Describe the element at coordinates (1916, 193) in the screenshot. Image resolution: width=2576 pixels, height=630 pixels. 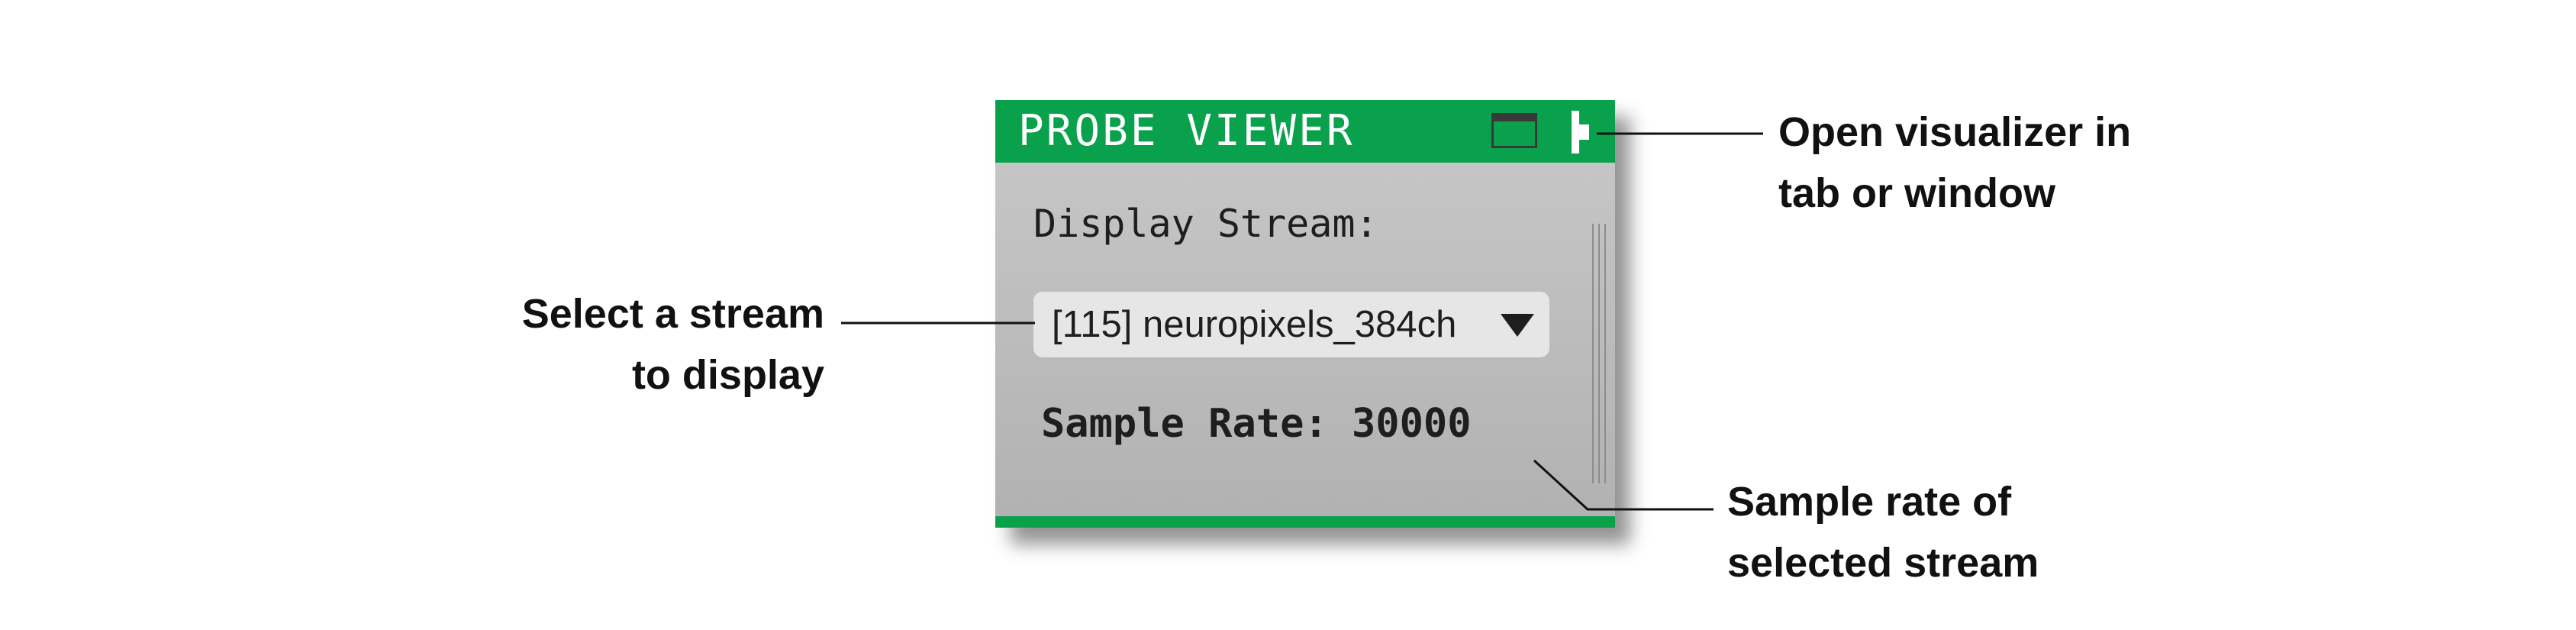
I see `annotation-line: tab or window` at that location.